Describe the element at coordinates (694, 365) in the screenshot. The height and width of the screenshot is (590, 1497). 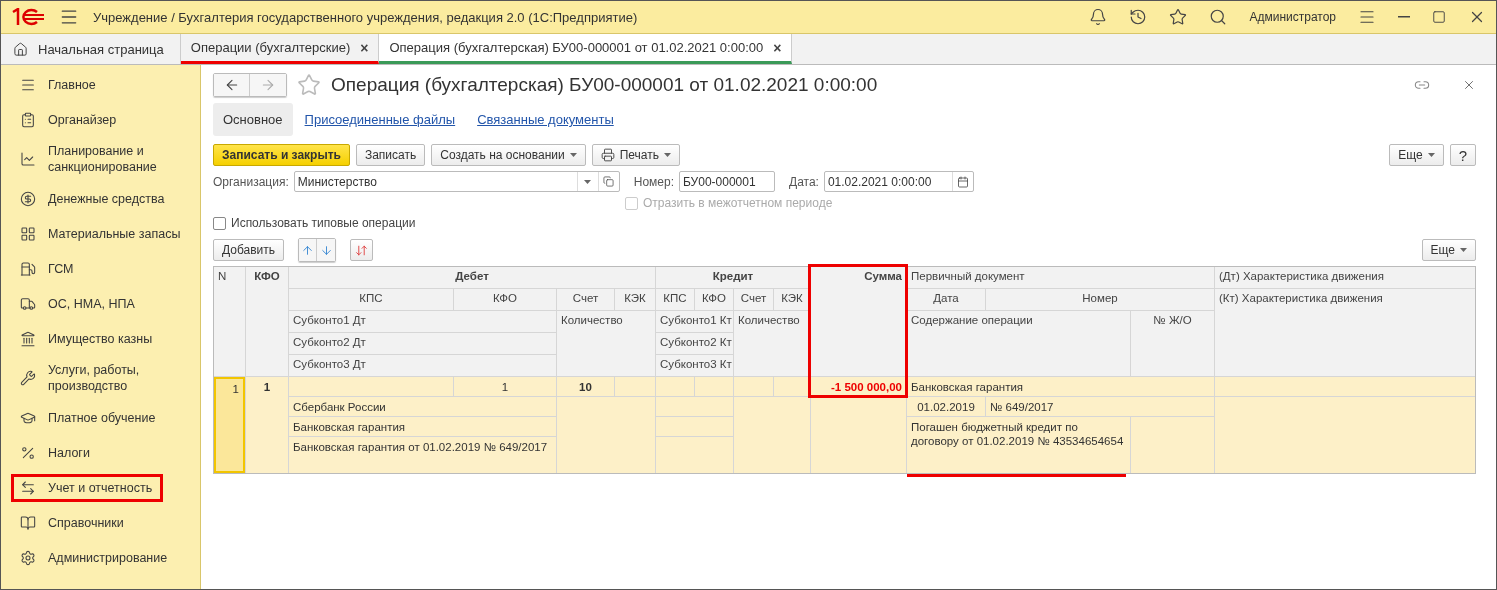
I see `column-header: Субконто3 Кт` at that location.